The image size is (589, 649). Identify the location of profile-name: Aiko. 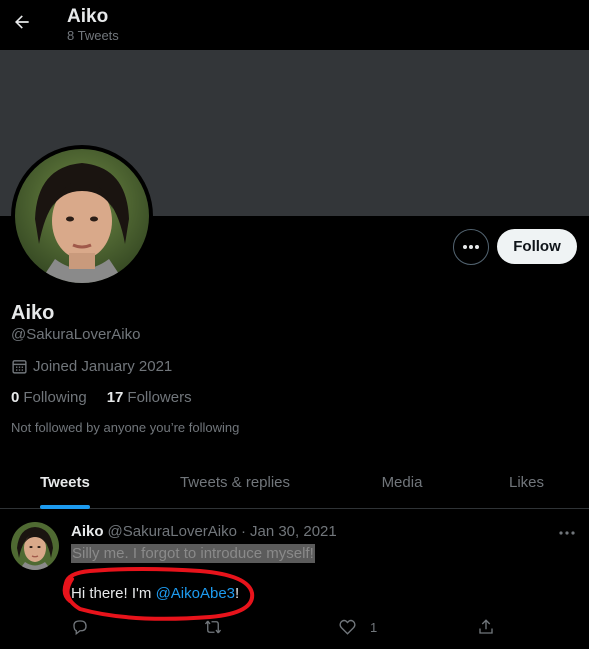
(33, 313).